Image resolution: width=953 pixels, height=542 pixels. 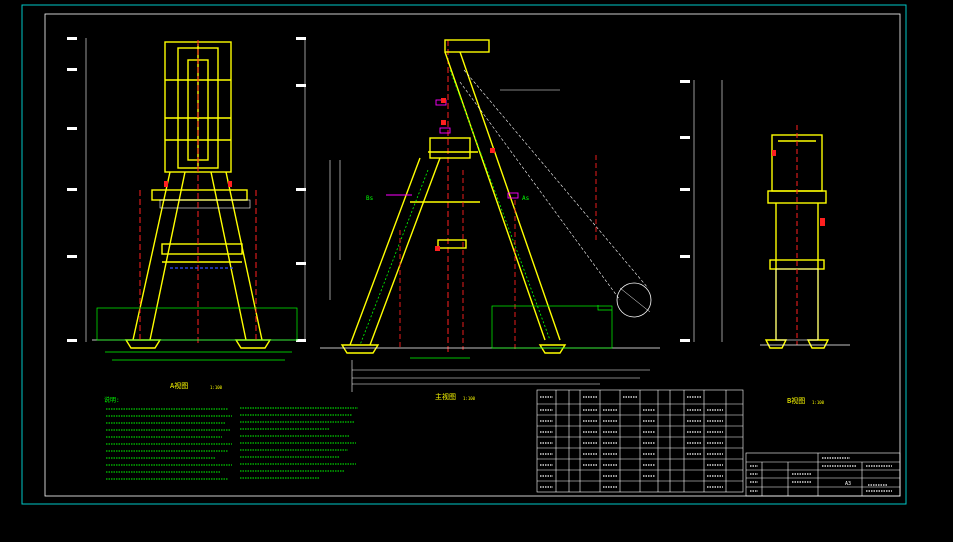 What do you see at coordinates (818, 402) in the screenshot?
I see `right-view-scale: 1:100` at bounding box center [818, 402].